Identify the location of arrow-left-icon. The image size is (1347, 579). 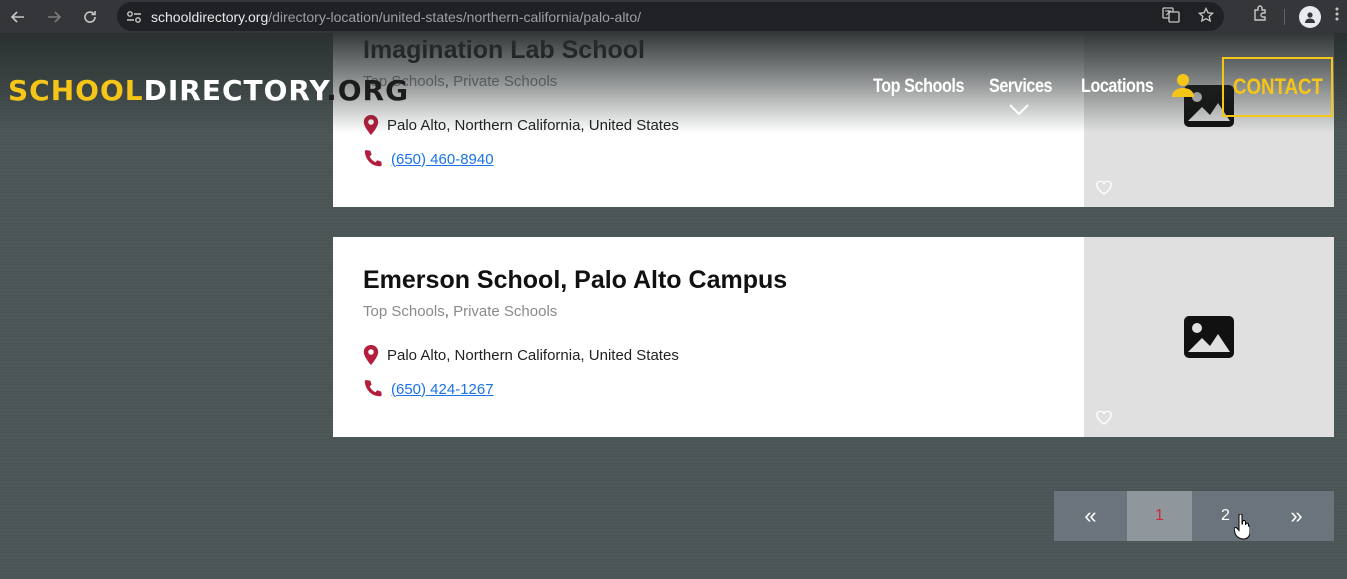
(17, 16).